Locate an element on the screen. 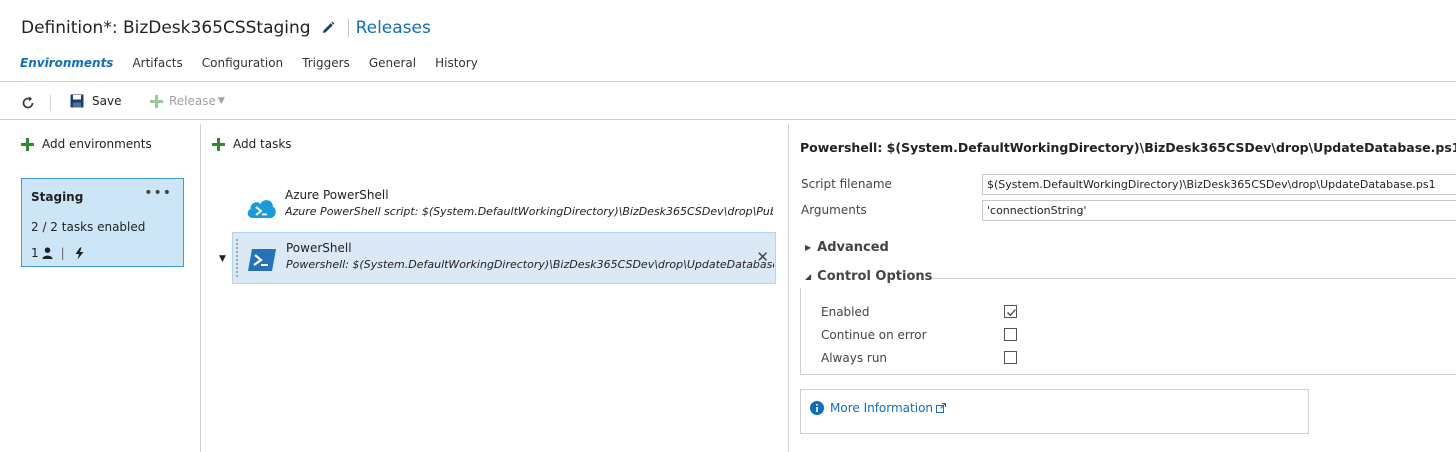  add-tasks-button: Add tasks is located at coordinates (252, 144).